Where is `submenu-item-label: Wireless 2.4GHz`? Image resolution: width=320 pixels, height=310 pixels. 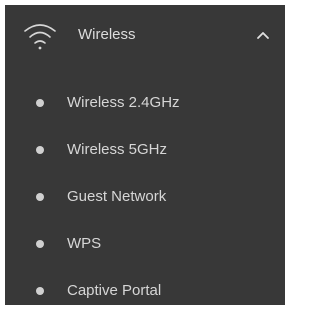 submenu-item-label: Wireless 2.4GHz is located at coordinates (123, 102).